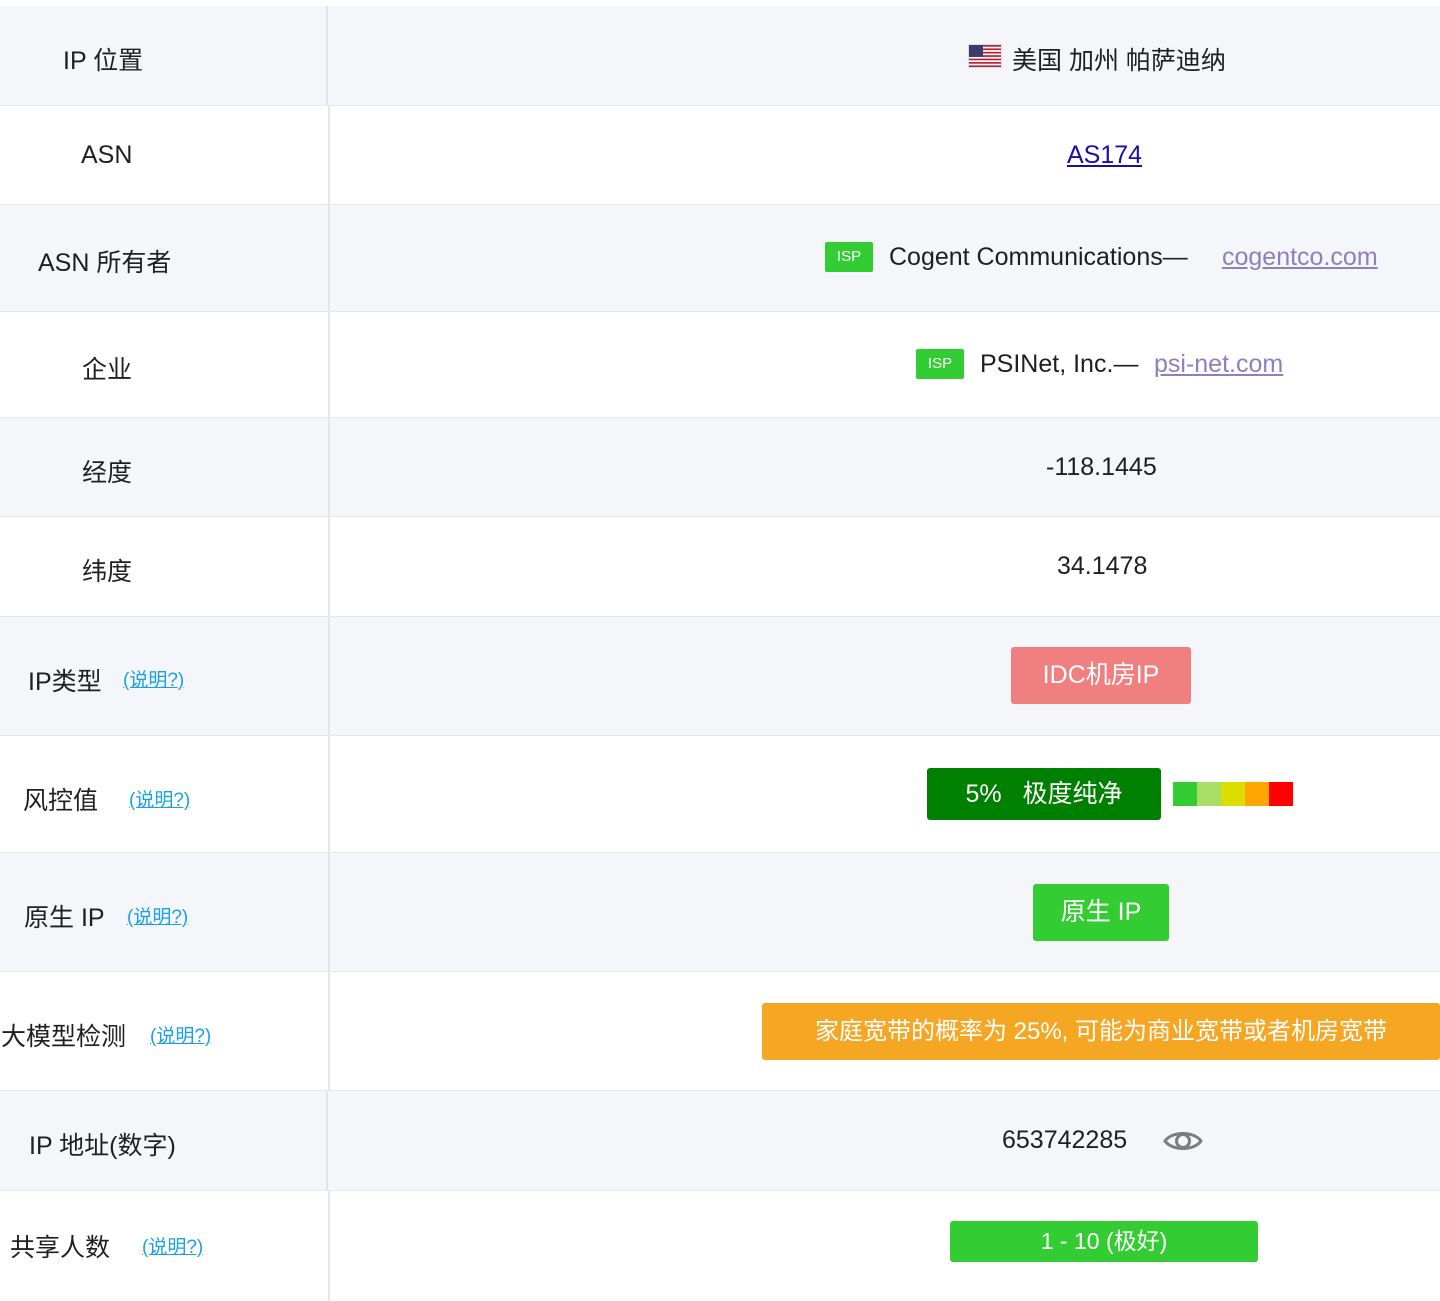 Image resolution: width=1440 pixels, height=1301 pixels. What do you see at coordinates (885, 1246) in the screenshot?
I see `value-cell: 1 - 10 (极好)` at bounding box center [885, 1246].